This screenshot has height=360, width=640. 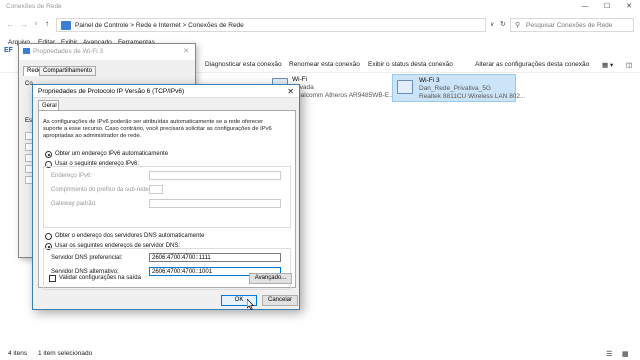 What do you see at coordinates (24, 24) in the screenshot?
I see `forward-icon: →` at bounding box center [24, 24].